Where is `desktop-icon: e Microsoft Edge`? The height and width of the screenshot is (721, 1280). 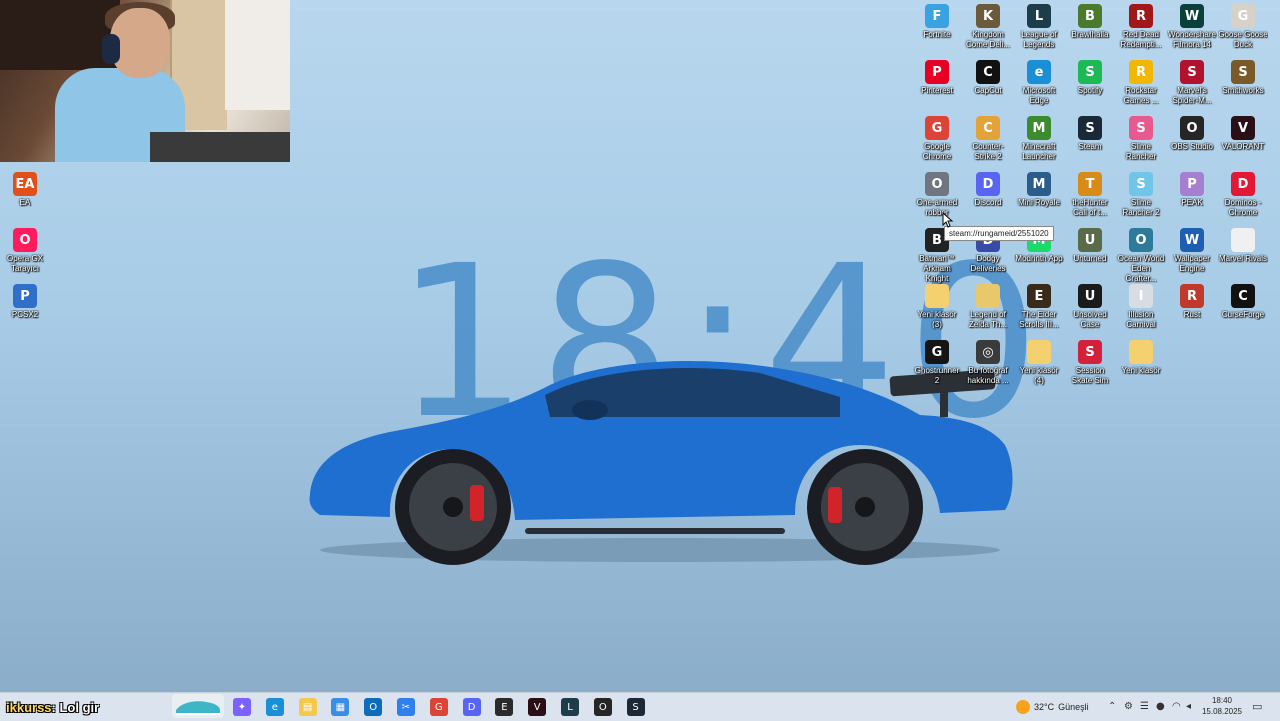
desktop-icon: e Microsoft Edge is located at coordinates (1039, 83).